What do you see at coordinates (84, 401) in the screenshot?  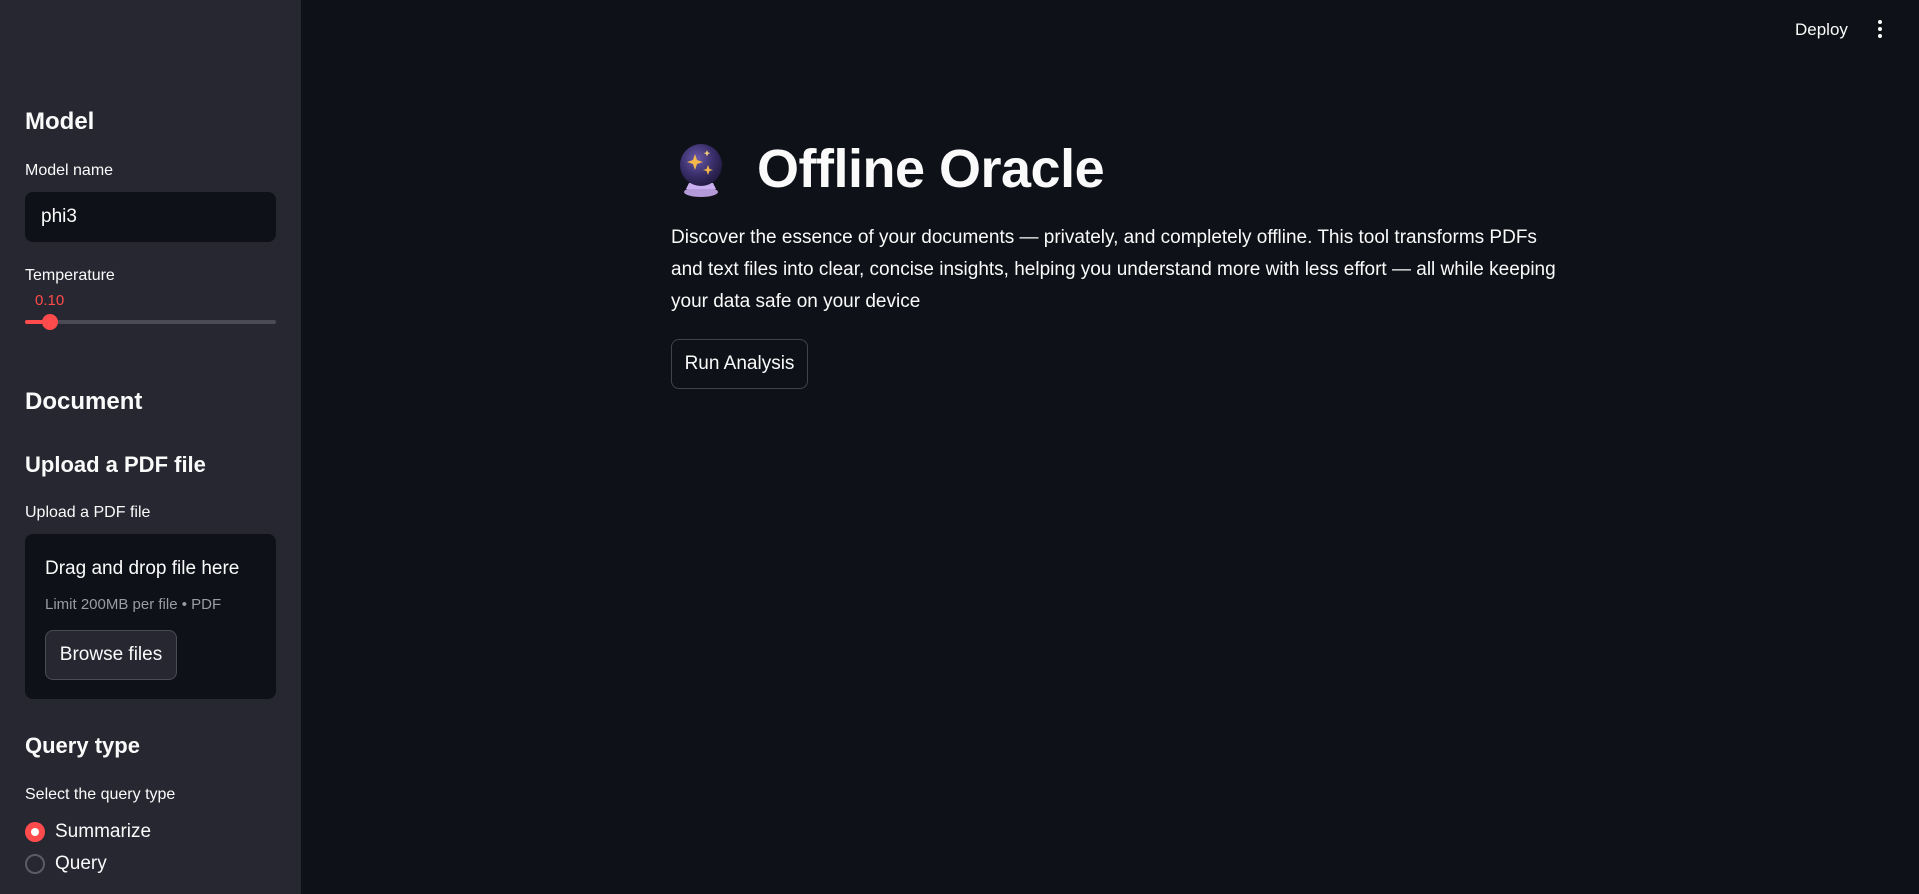 I see `document-heading: Document` at bounding box center [84, 401].